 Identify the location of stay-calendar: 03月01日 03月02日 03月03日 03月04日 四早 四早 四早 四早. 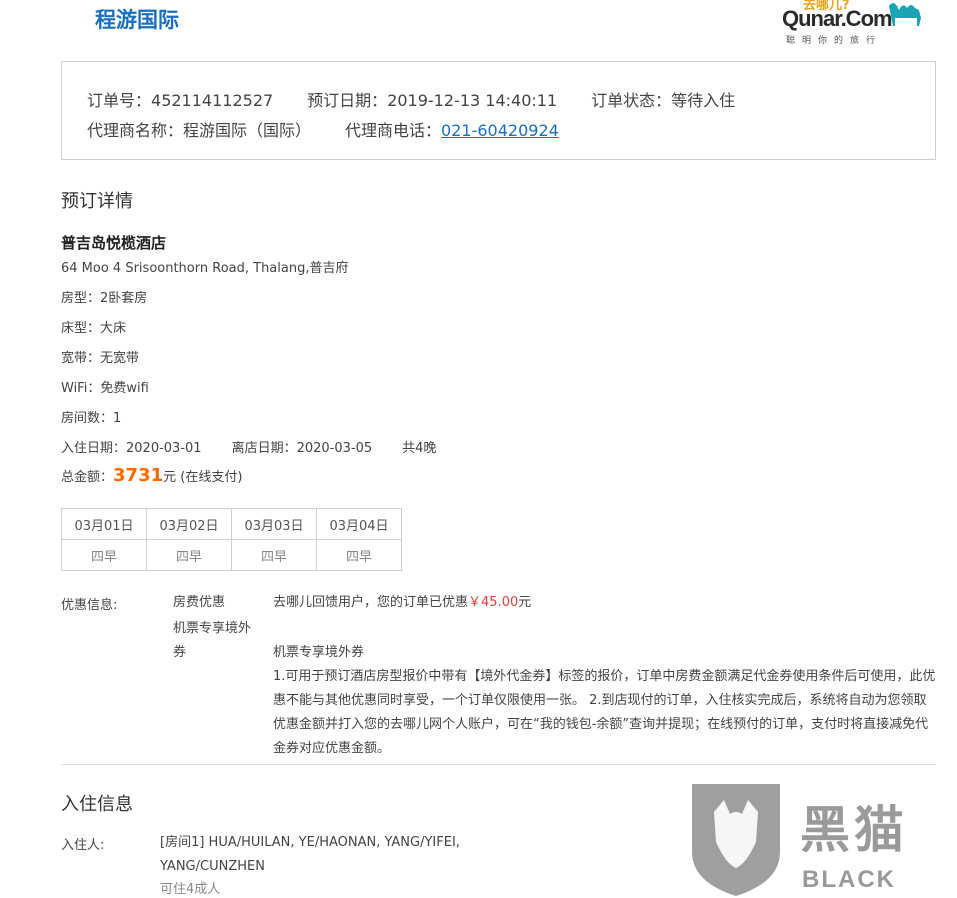
(231, 539).